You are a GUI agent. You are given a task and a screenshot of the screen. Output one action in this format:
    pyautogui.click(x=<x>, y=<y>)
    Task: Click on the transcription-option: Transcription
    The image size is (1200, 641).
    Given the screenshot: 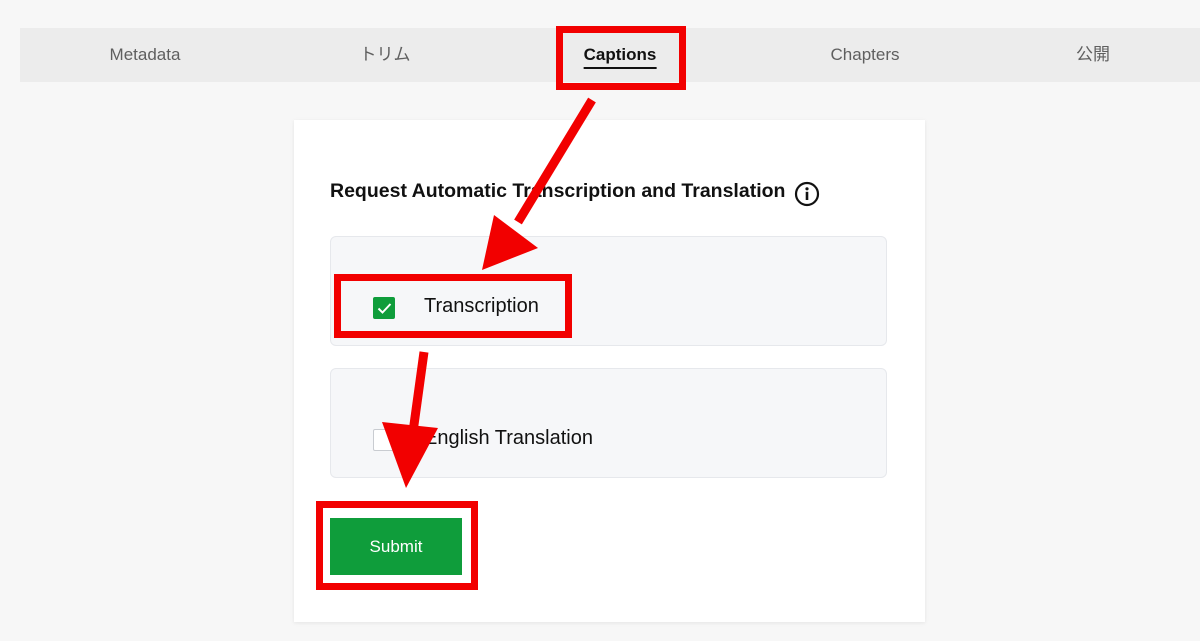 What is the action you would take?
    pyautogui.click(x=608, y=291)
    